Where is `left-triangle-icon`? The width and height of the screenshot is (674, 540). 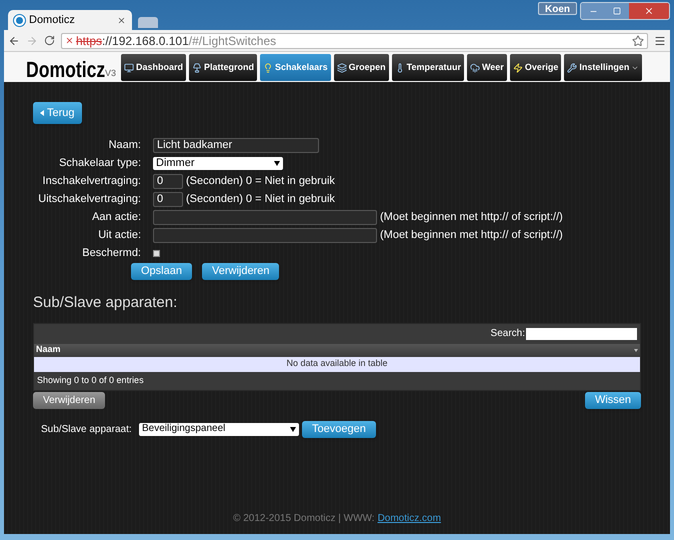 left-triangle-icon is located at coordinates (42, 113).